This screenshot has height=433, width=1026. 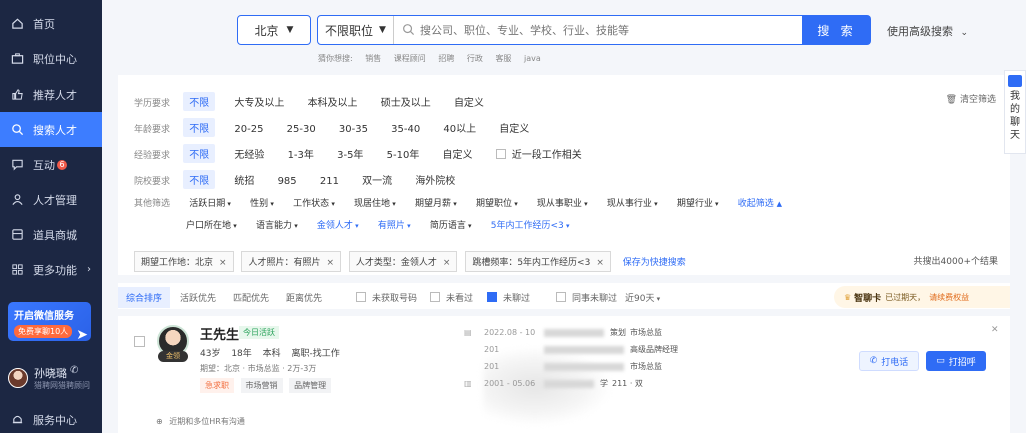 What do you see at coordinates (333, 101) in the screenshot?
I see `filter-option: 本科及以上` at bounding box center [333, 101].